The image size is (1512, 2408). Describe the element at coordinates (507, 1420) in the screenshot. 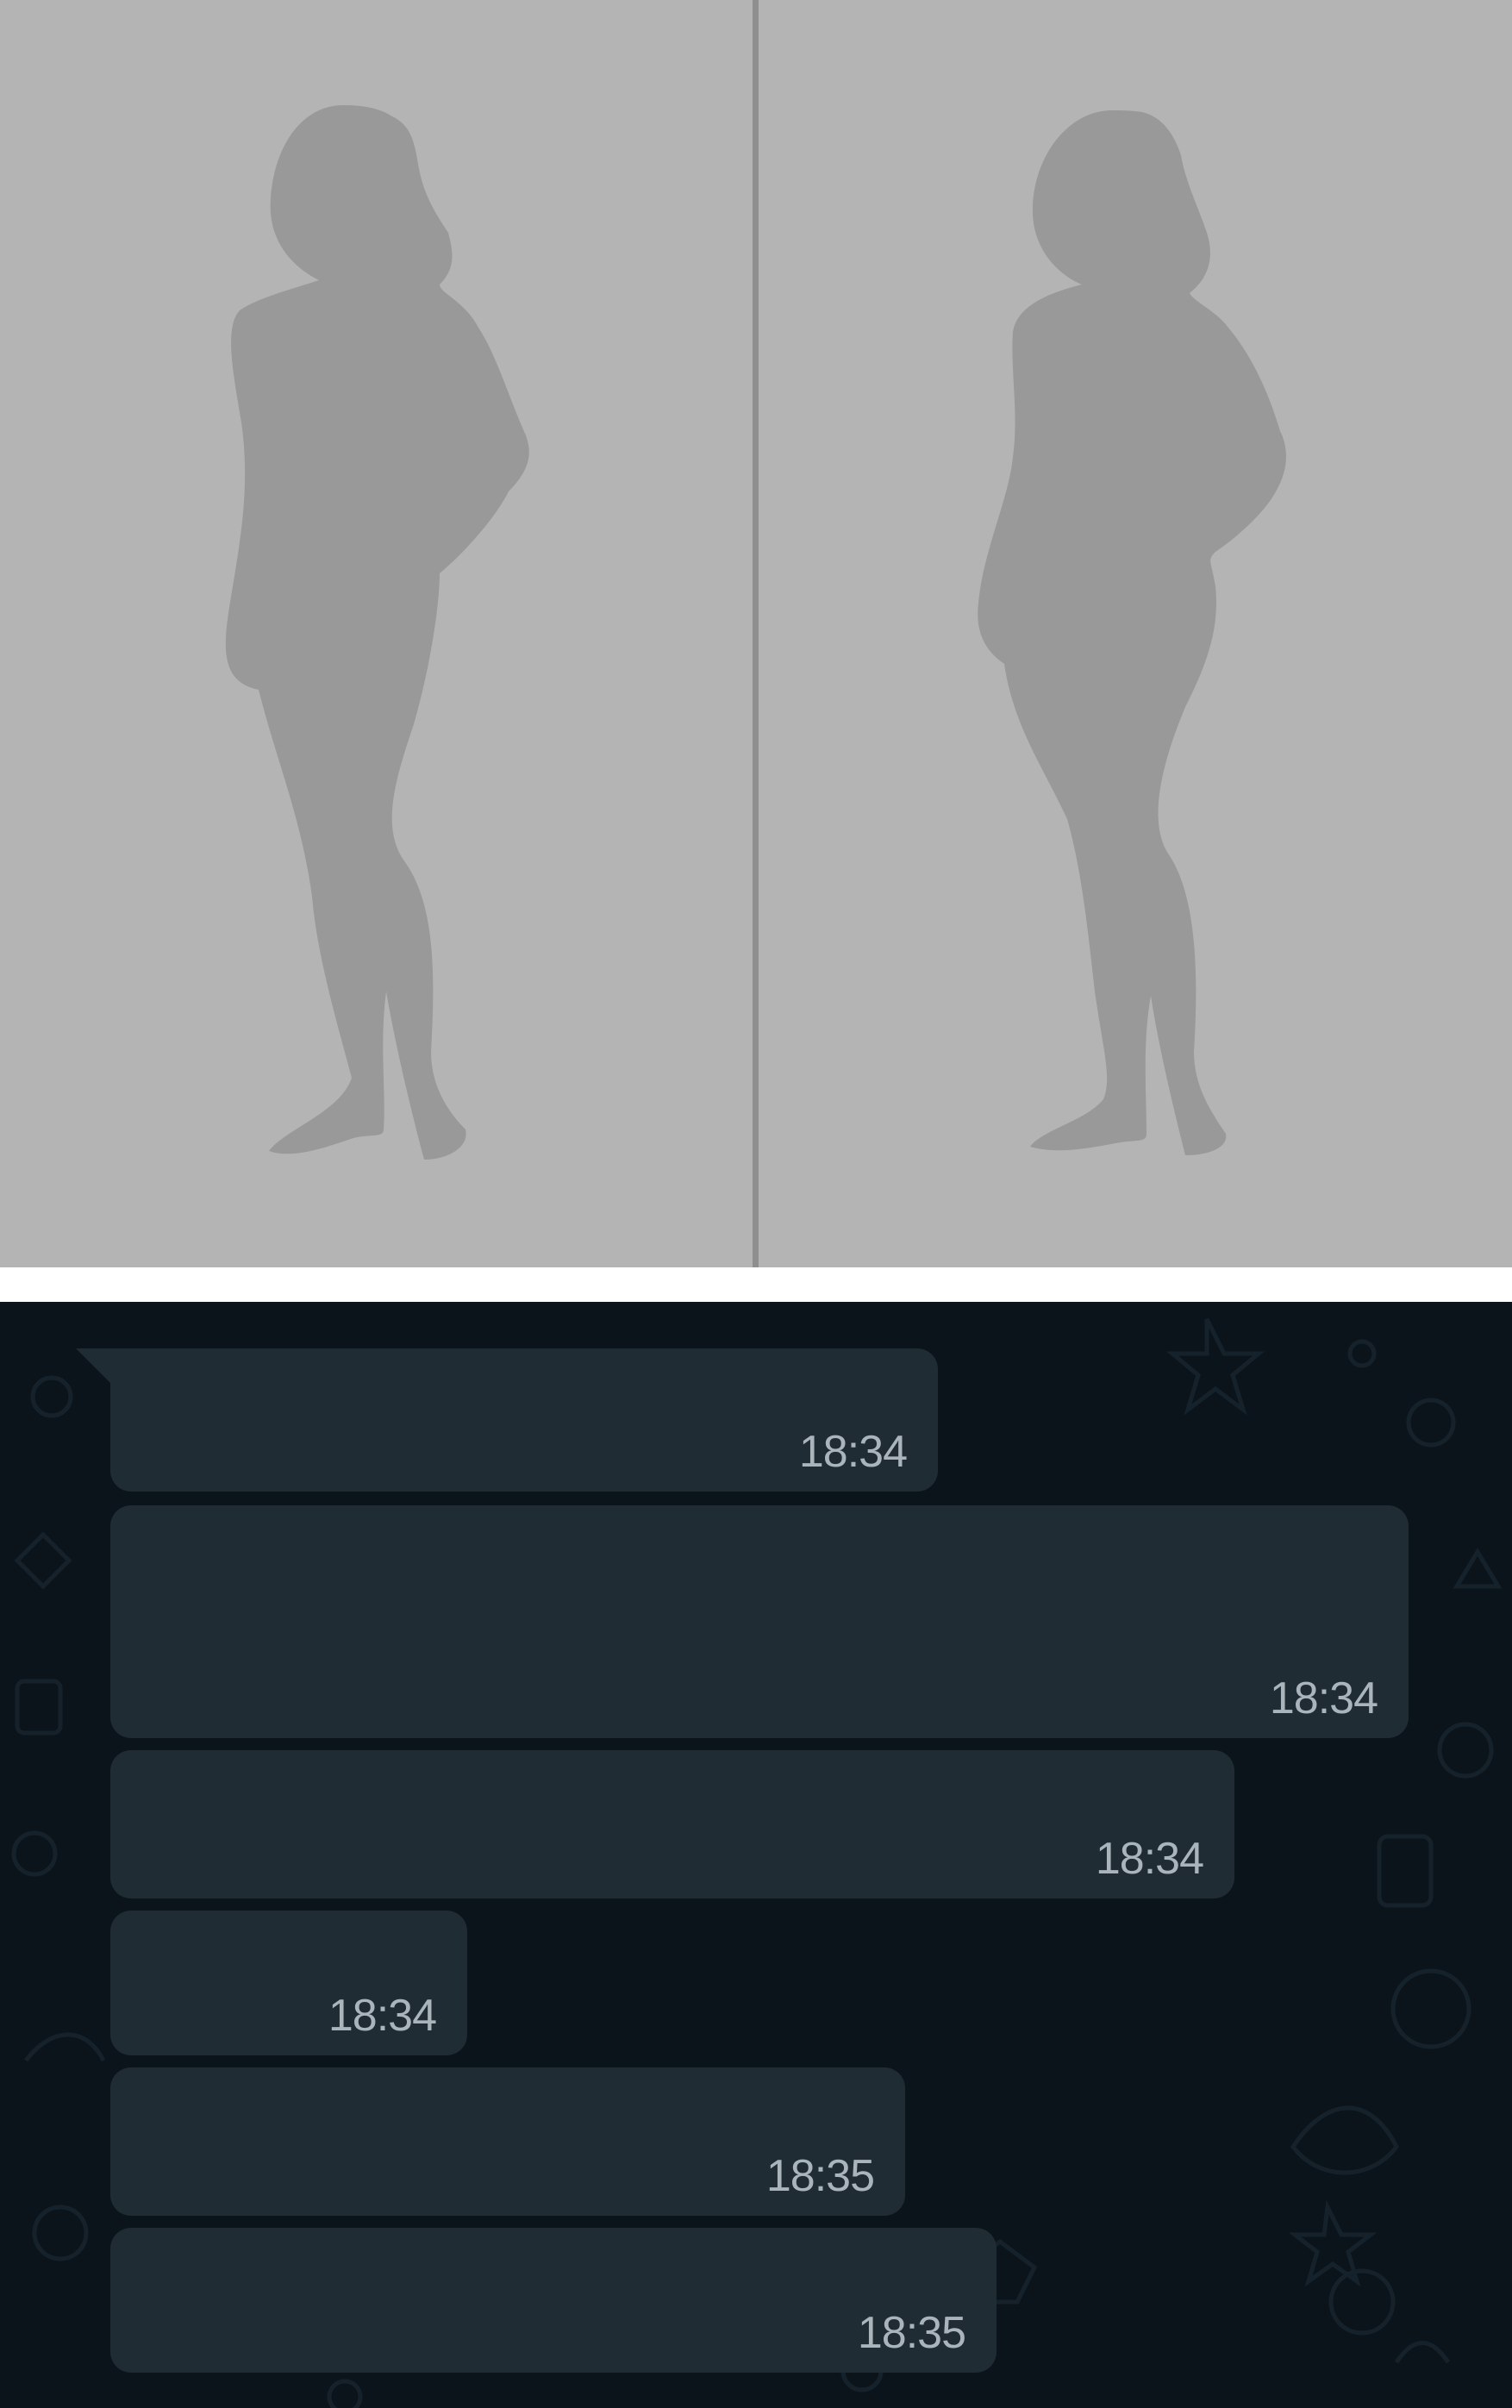

I see `message-bubble-1: 18:34` at that location.